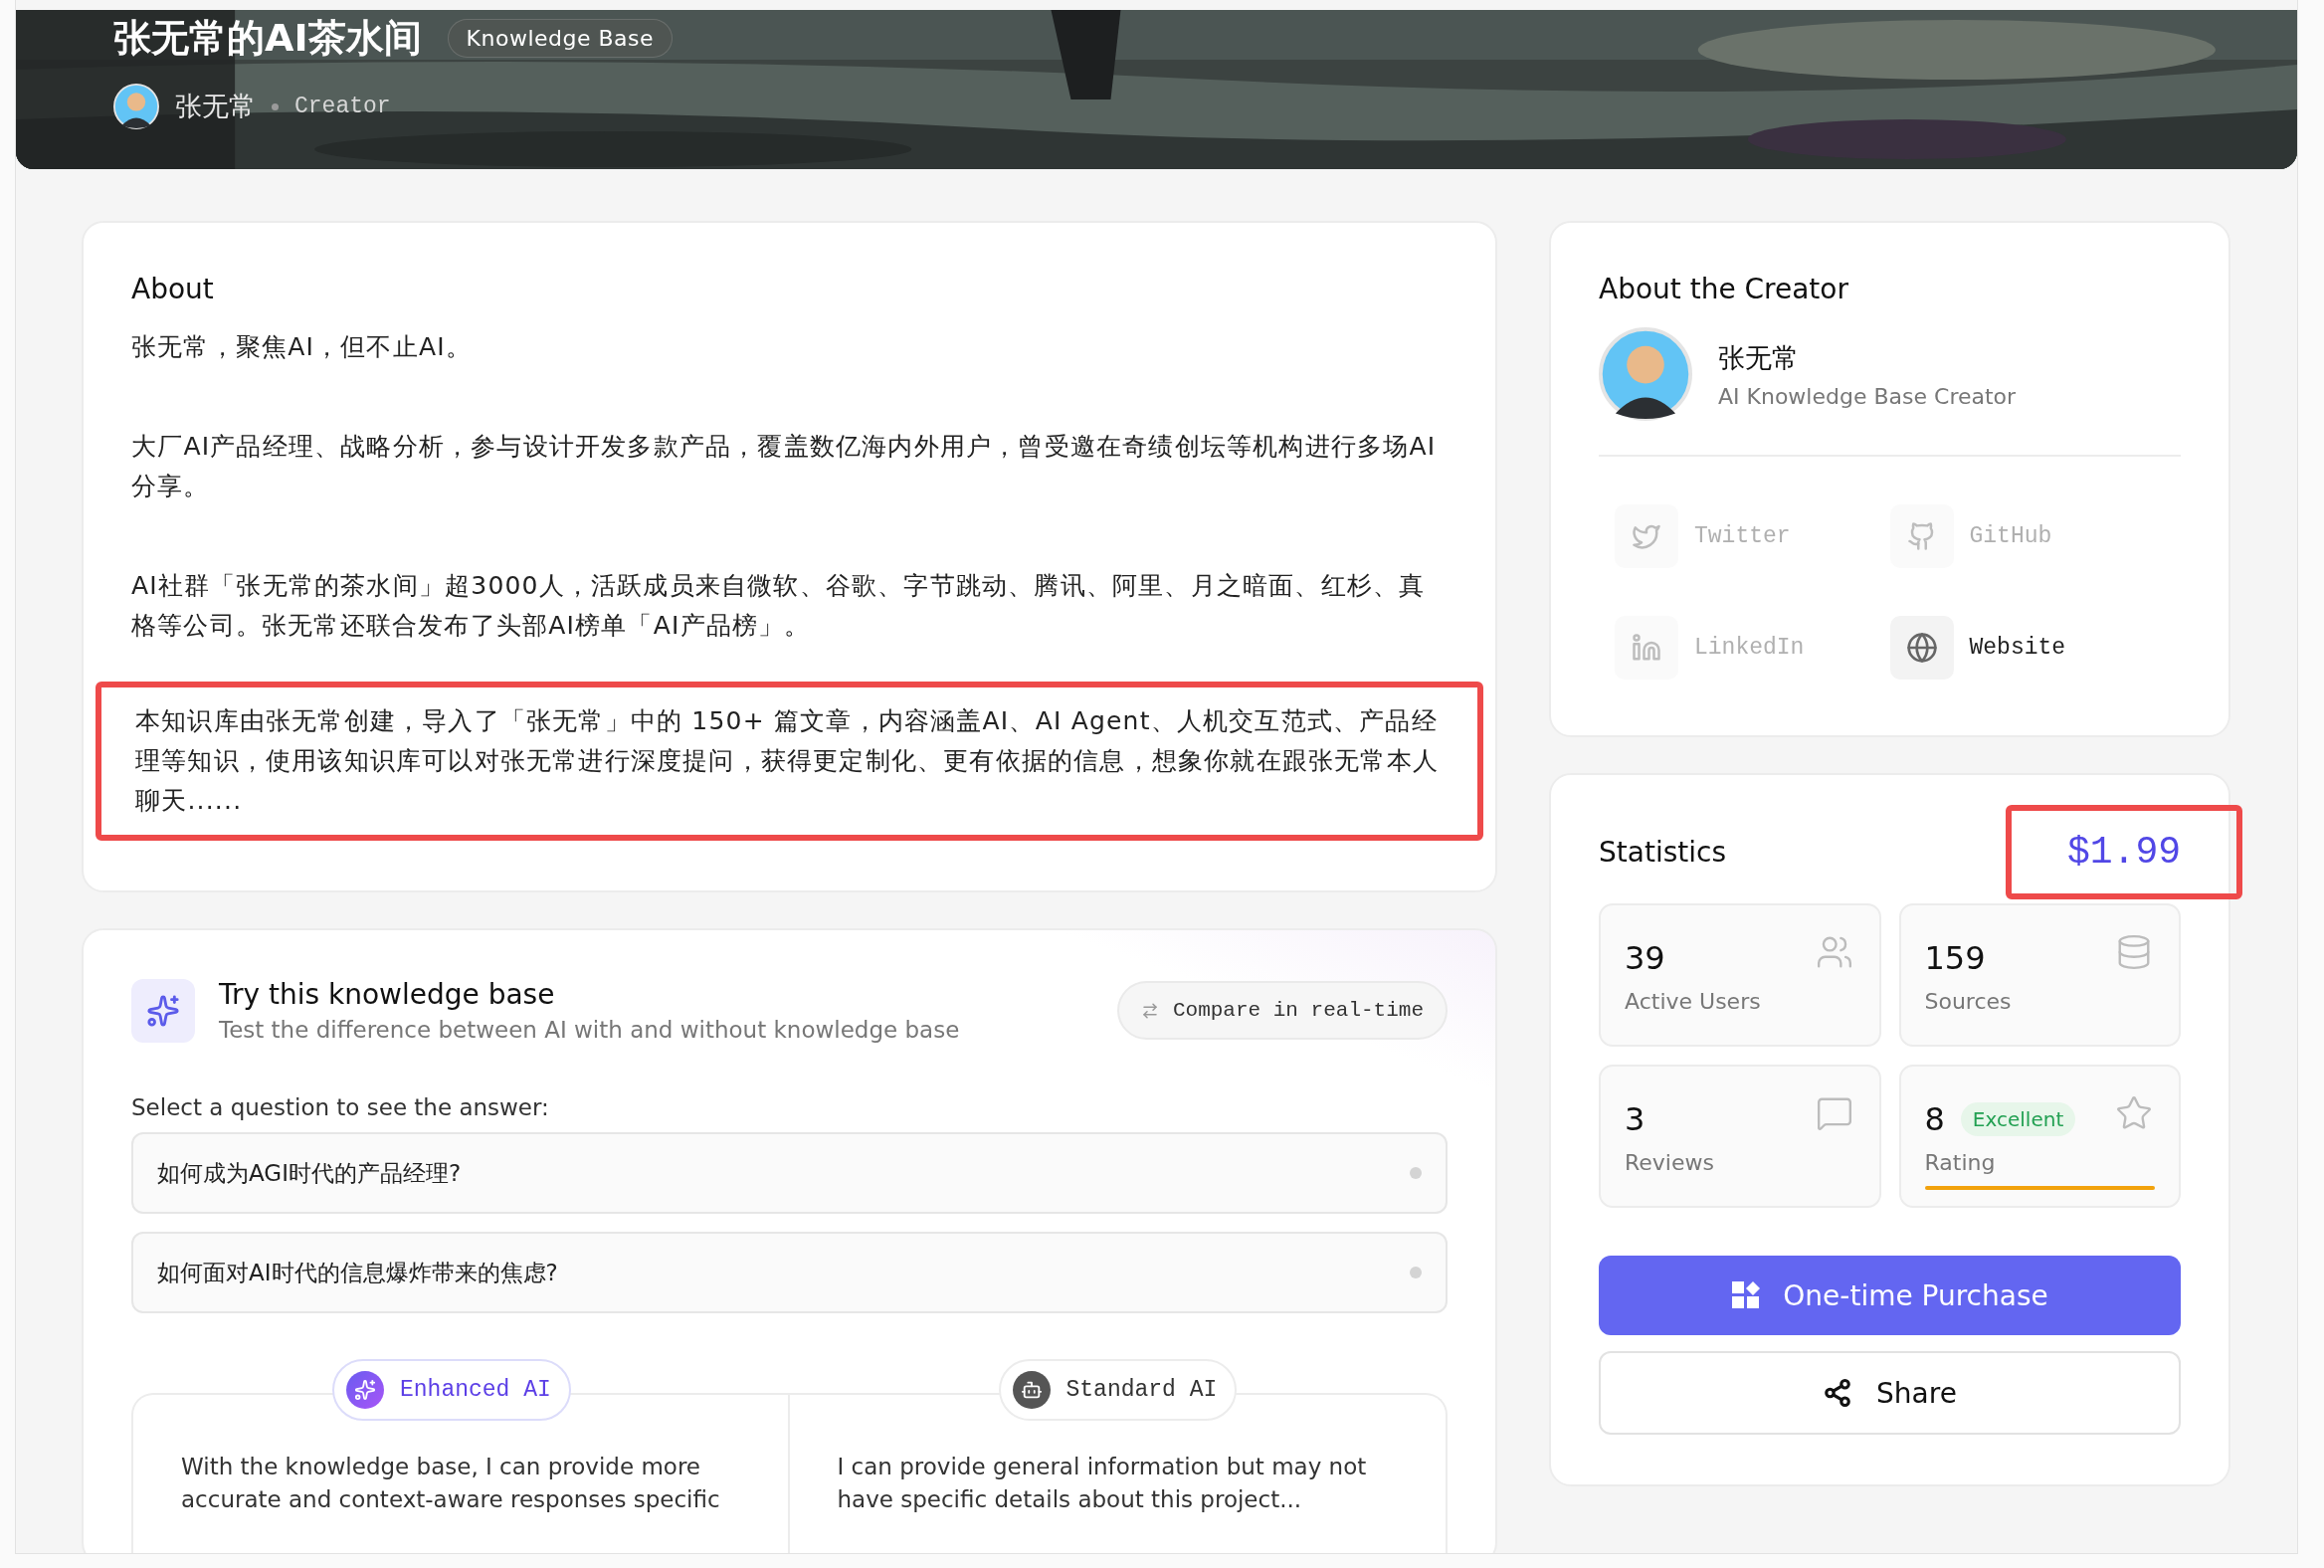 The width and height of the screenshot is (2324, 1568). What do you see at coordinates (1867, 396) in the screenshot?
I see `creator-subtitle: AI Knowledge Base Creator` at bounding box center [1867, 396].